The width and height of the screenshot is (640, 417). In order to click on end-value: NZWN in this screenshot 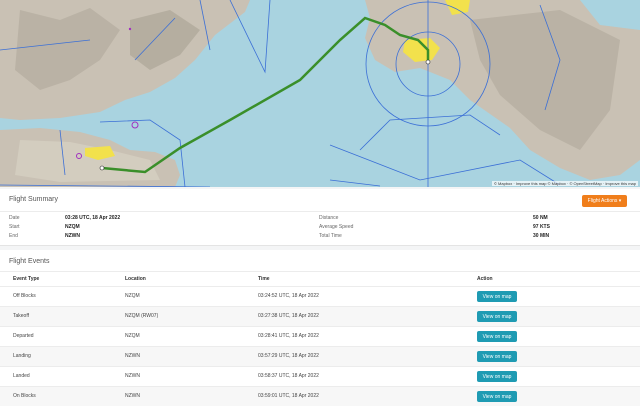, I will do `click(72, 236)`.